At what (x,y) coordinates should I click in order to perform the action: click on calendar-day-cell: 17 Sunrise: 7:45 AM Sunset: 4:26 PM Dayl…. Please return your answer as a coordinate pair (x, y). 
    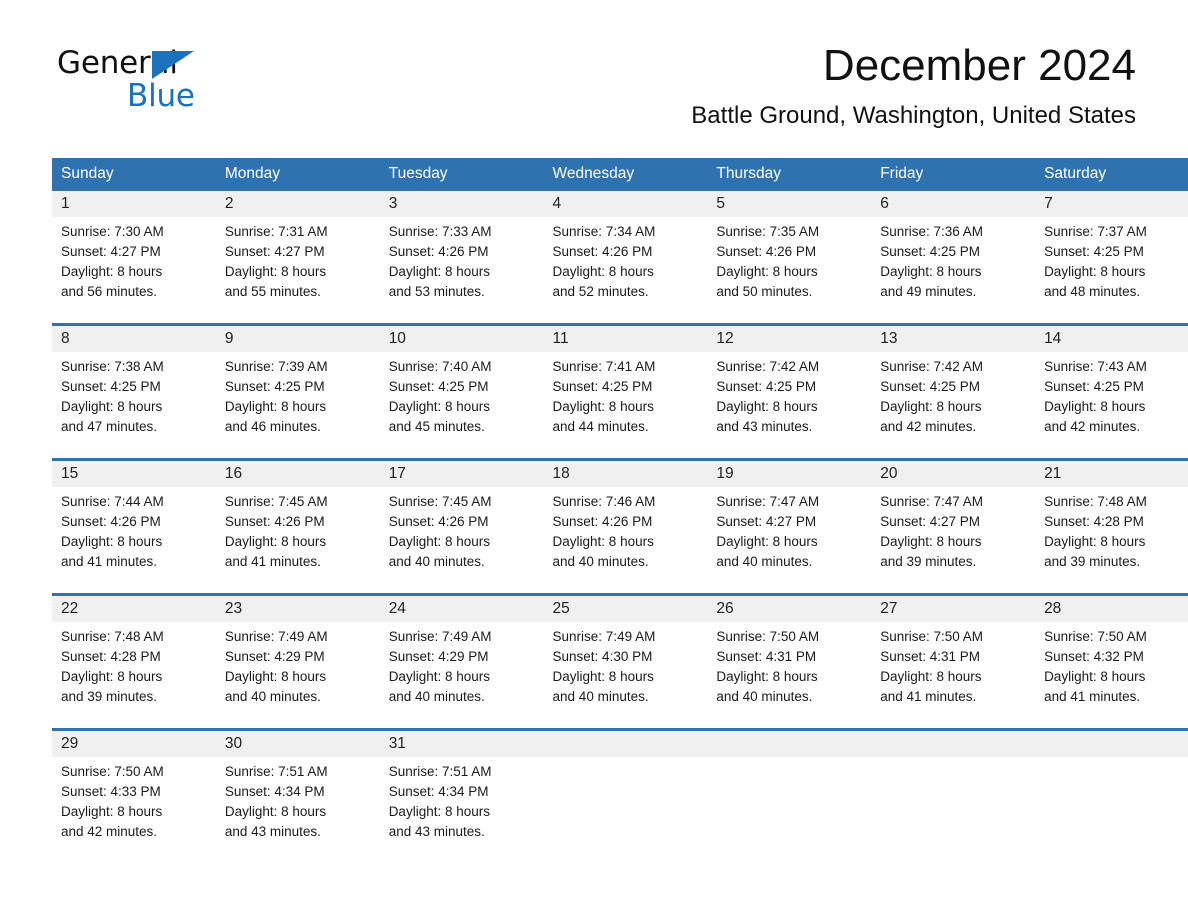
    Looking at the image, I should click on (461, 526).